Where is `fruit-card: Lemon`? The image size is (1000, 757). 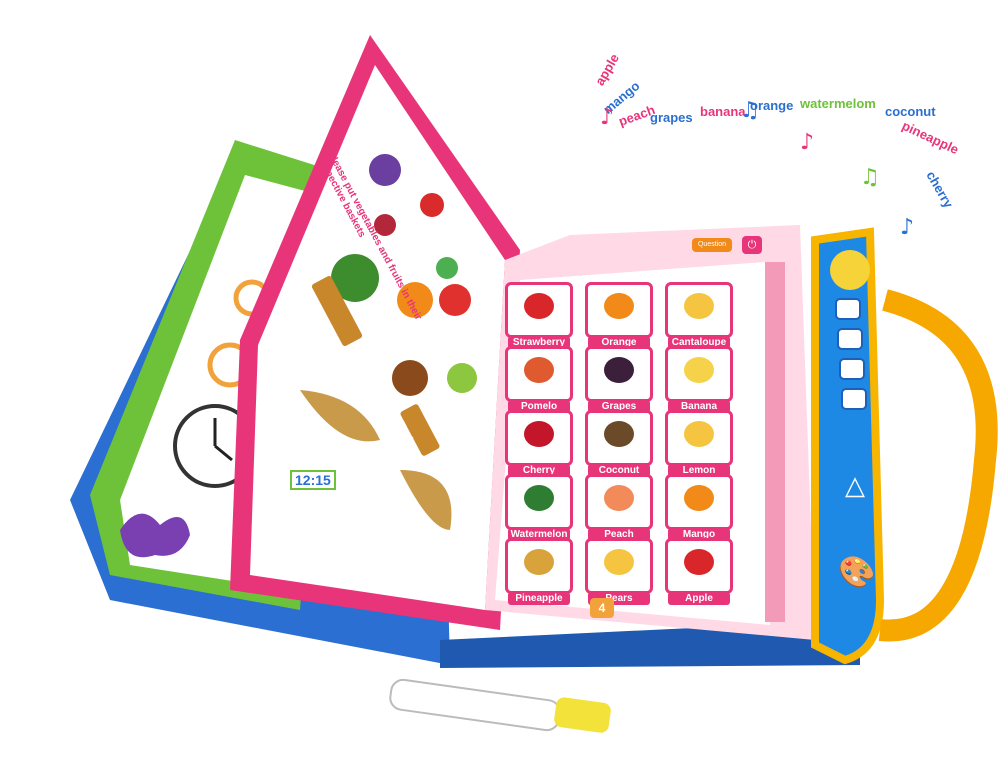 fruit-card: Lemon is located at coordinates (699, 443).